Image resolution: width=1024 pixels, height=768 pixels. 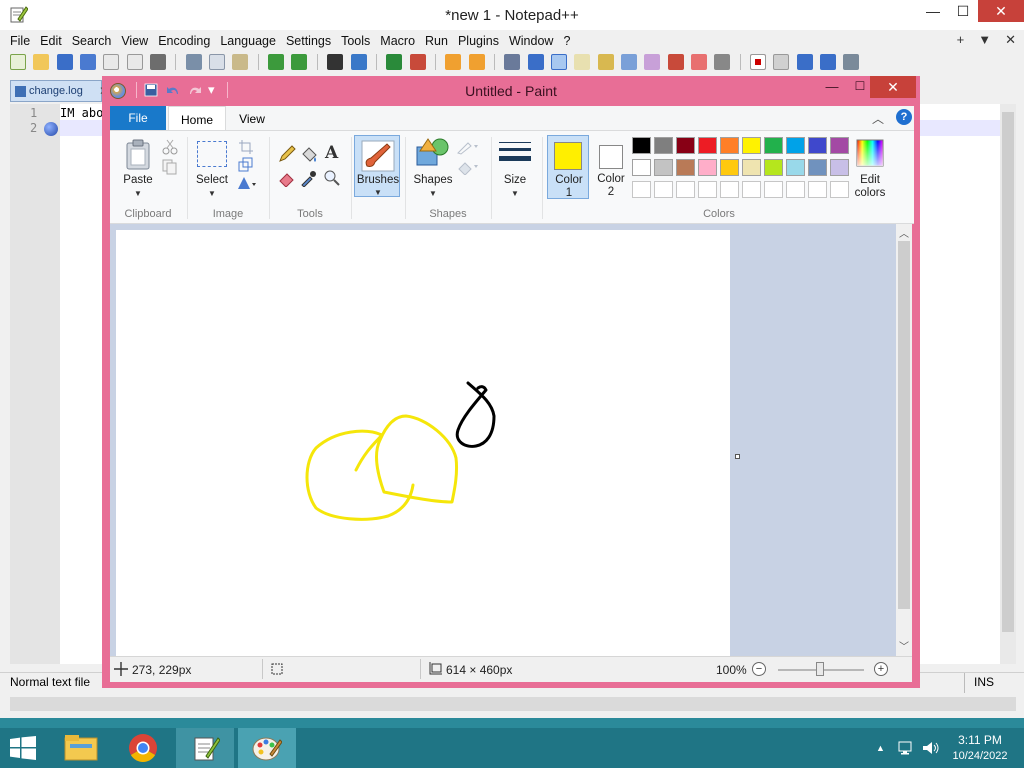 What do you see at coordinates (18, 62) in the screenshot?
I see `new-file-icon` at bounding box center [18, 62].